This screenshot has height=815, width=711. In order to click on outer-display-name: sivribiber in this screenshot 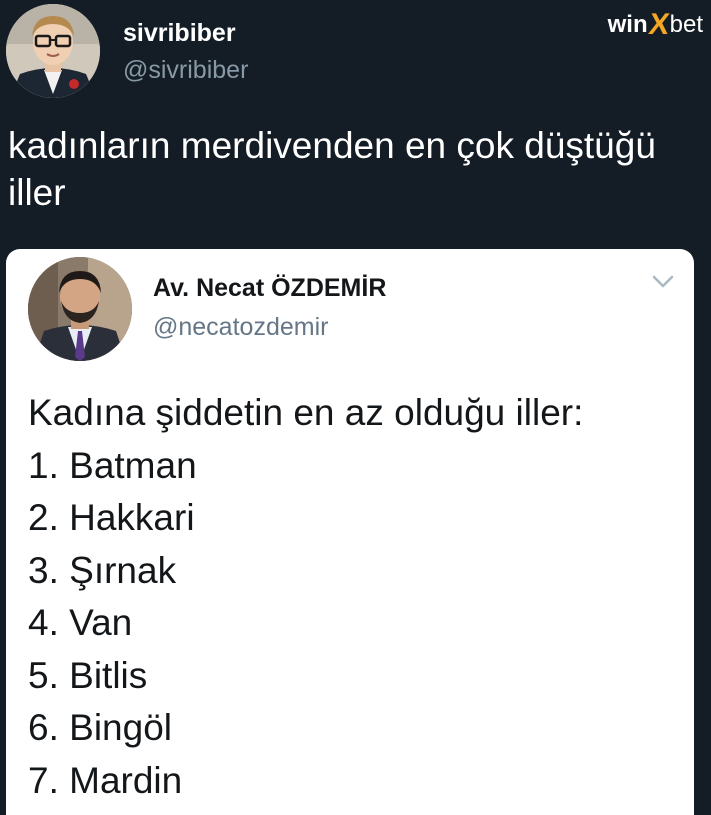, I will do `click(179, 33)`.